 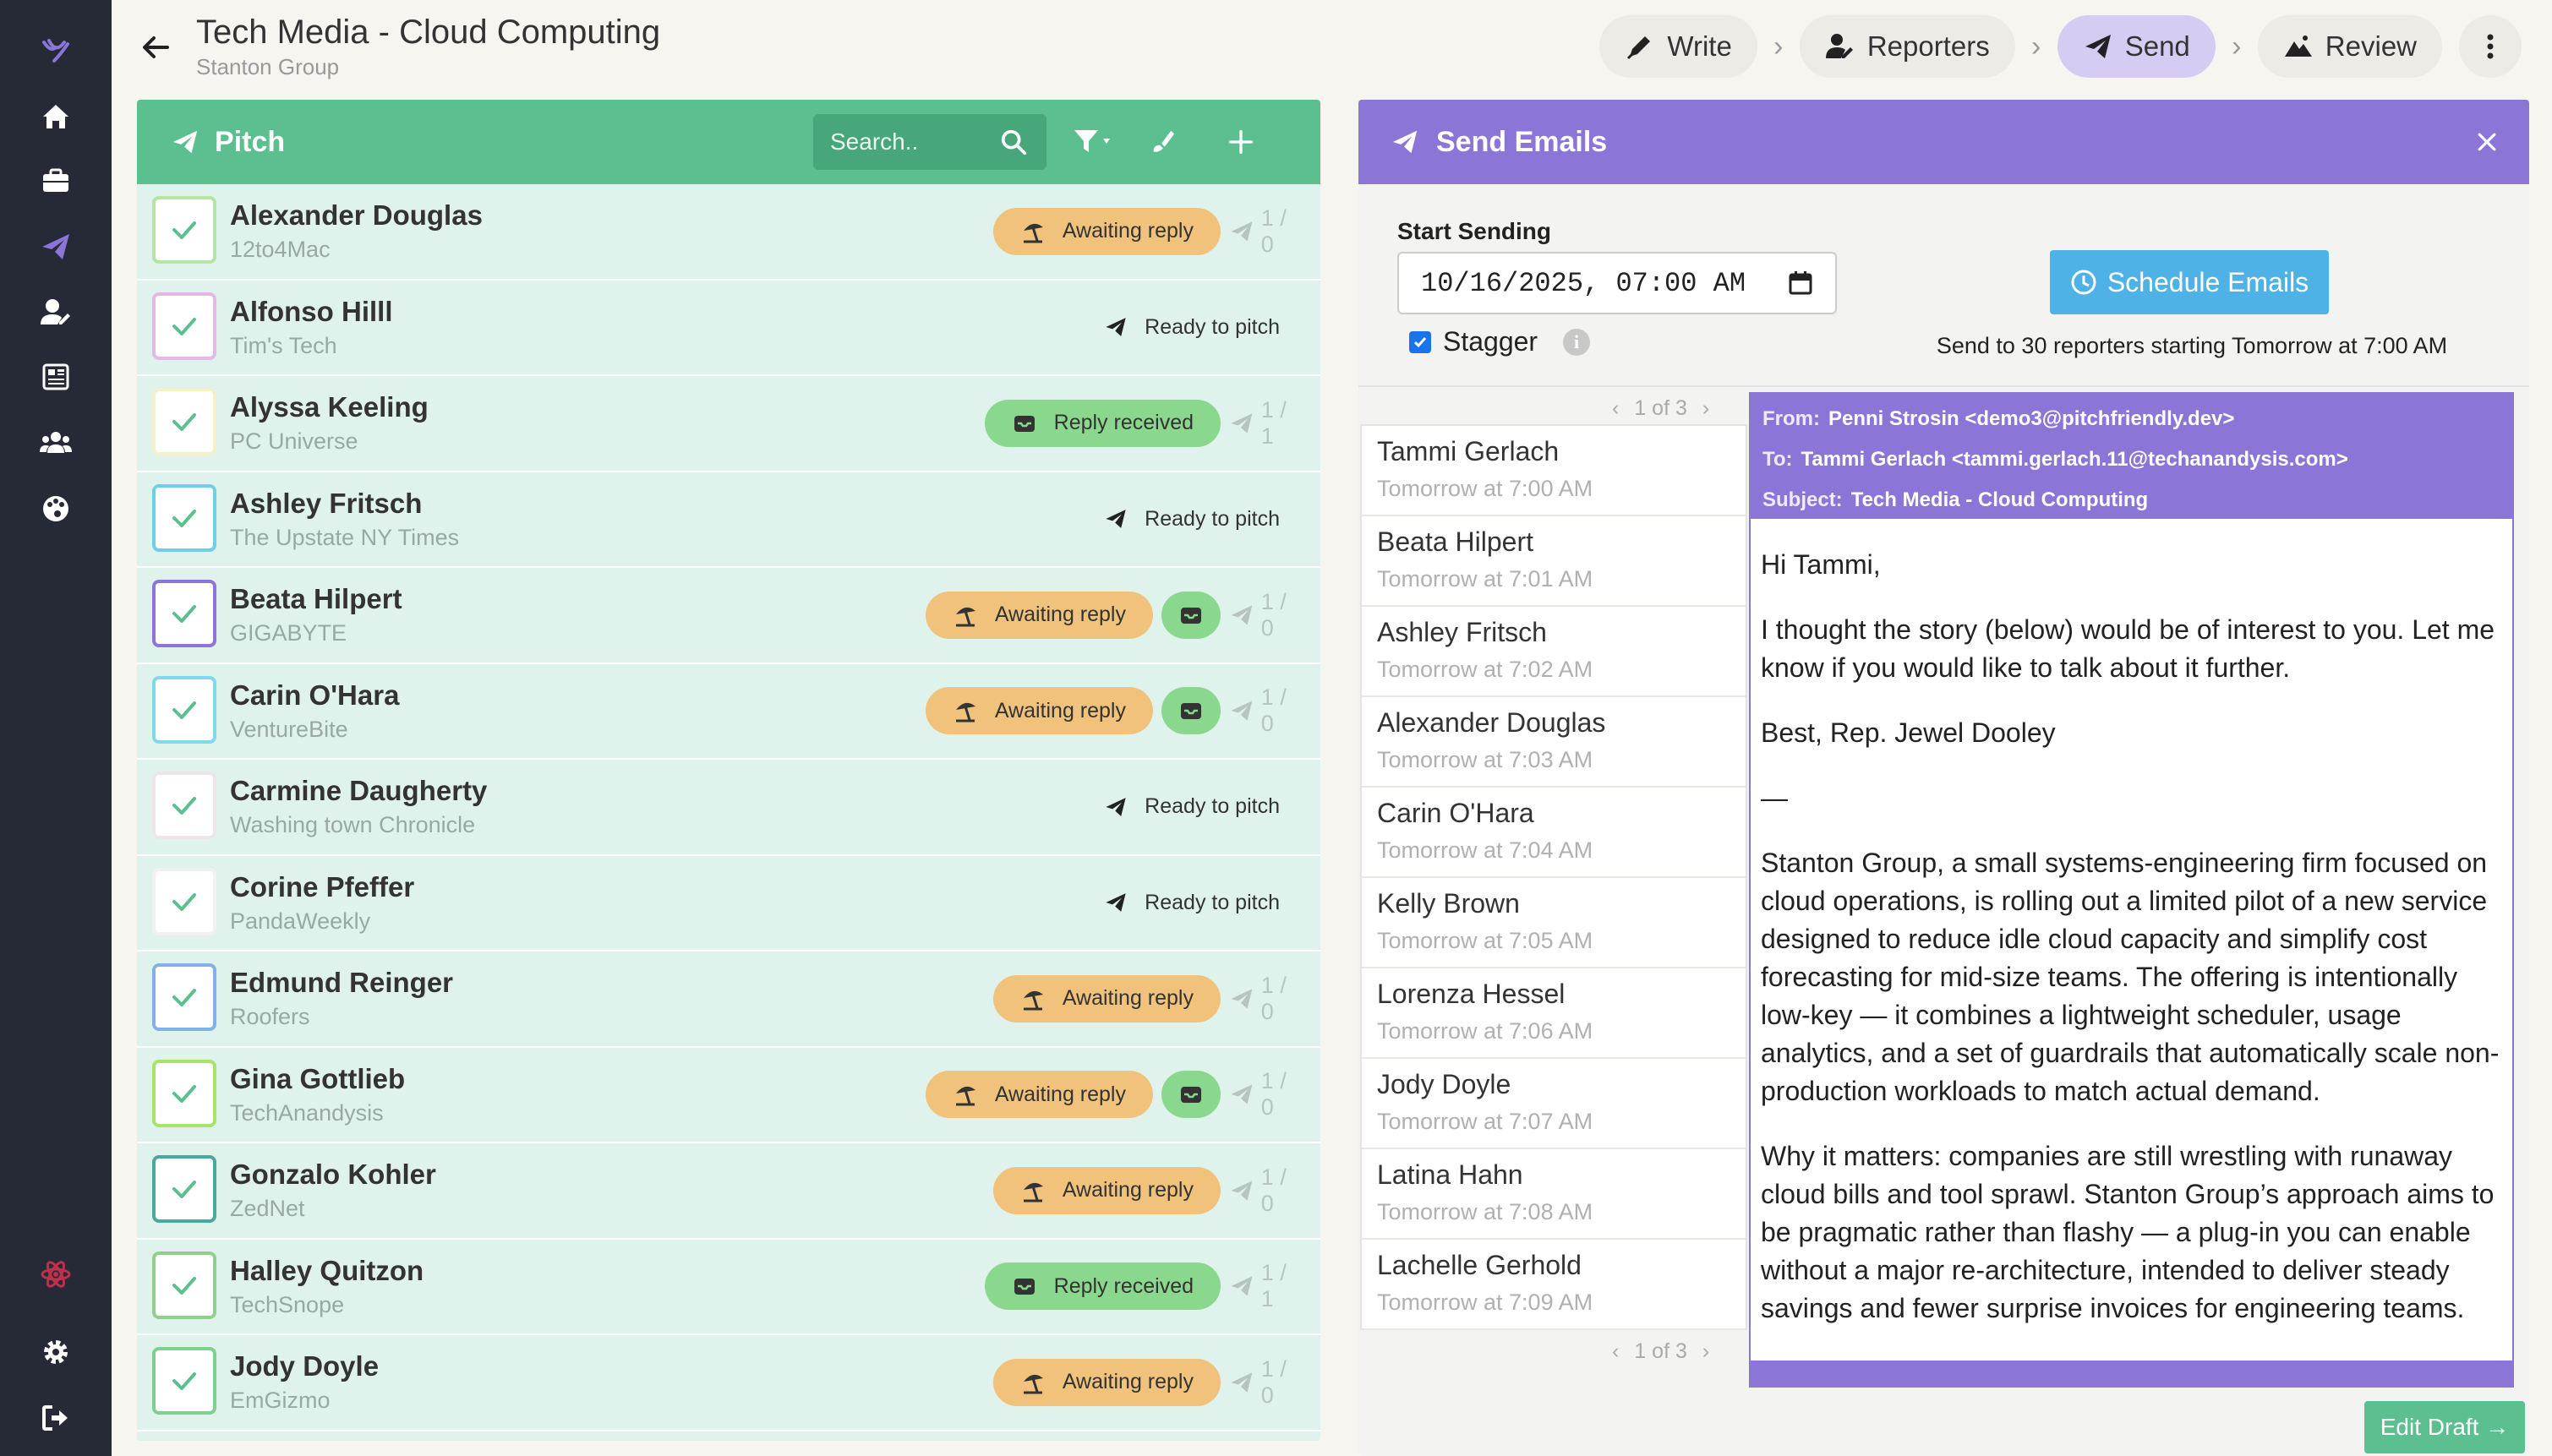 What do you see at coordinates (341, 983) in the screenshot?
I see `reporter-name: Edmund Reinger` at bounding box center [341, 983].